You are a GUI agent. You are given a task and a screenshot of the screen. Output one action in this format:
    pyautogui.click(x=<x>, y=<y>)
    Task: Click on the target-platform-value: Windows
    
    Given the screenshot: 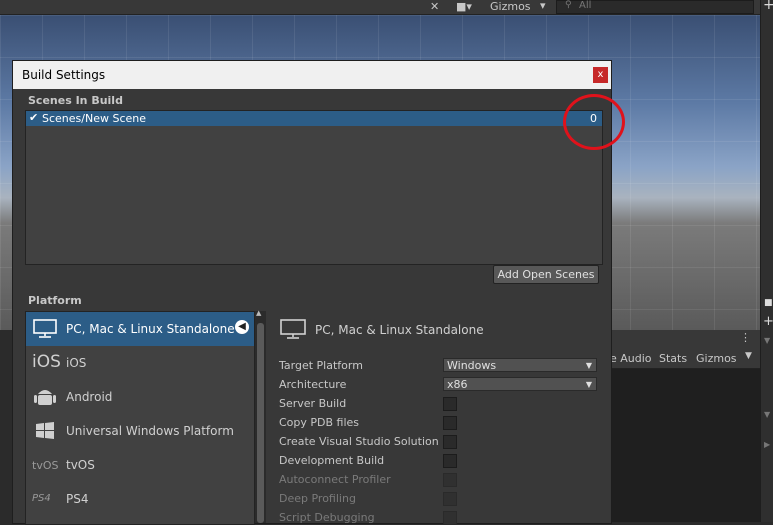 What is the action you would take?
    pyautogui.click(x=472, y=365)
    